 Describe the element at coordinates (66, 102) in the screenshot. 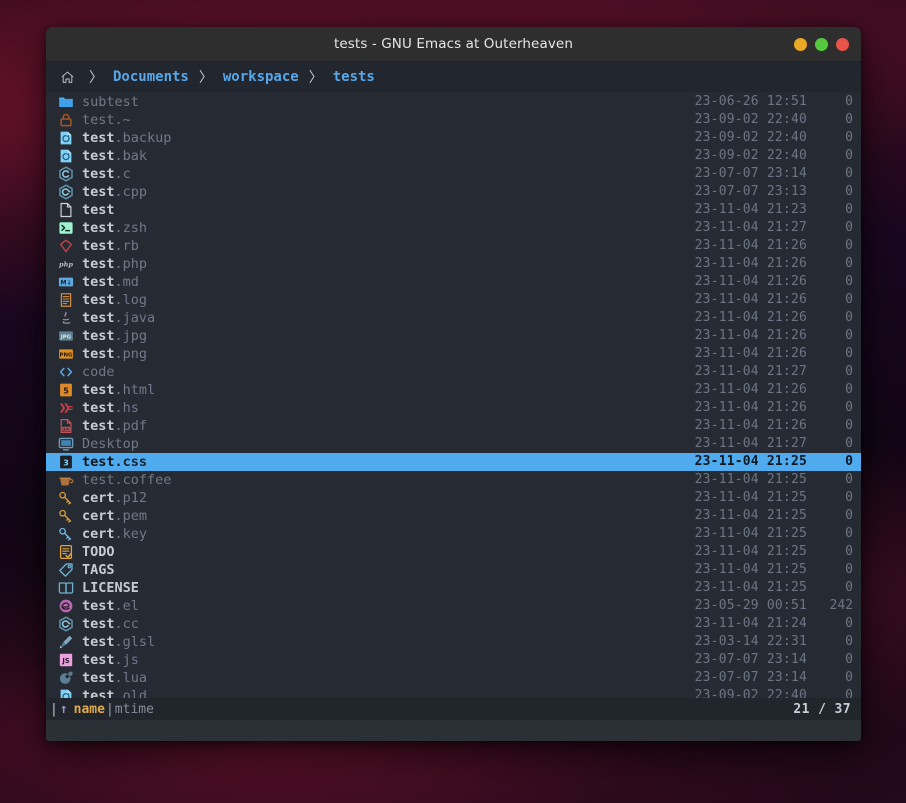

I see `folder-icon` at that location.